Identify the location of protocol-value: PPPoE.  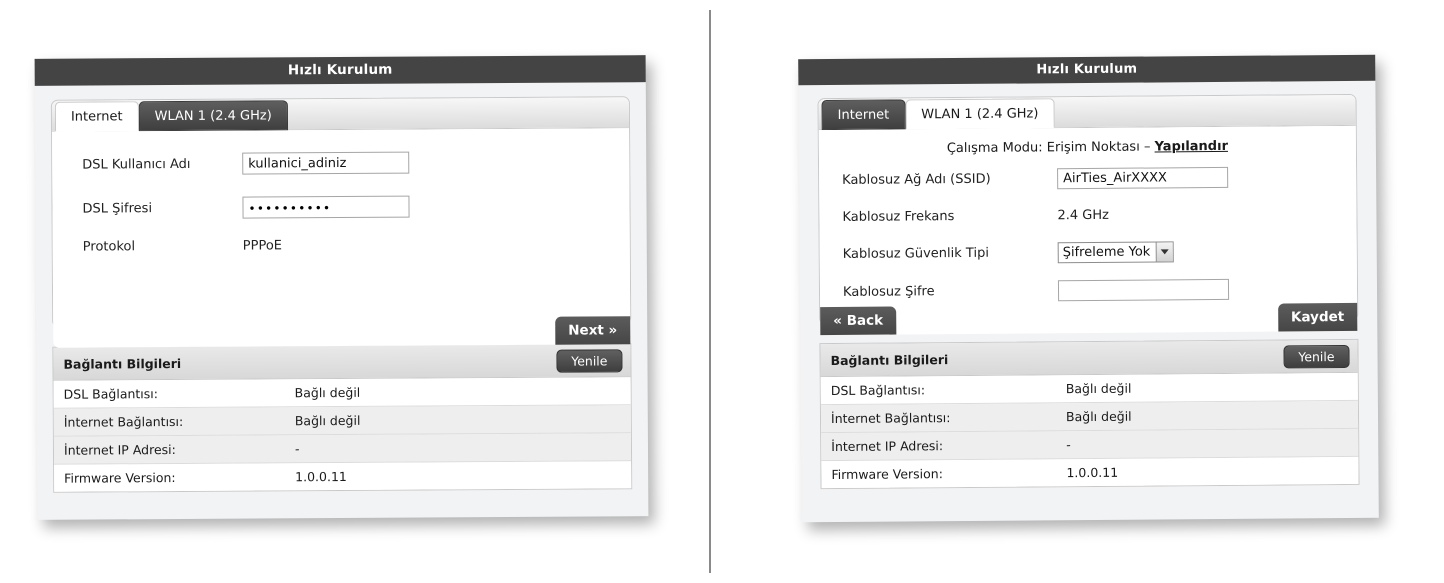
(262, 246).